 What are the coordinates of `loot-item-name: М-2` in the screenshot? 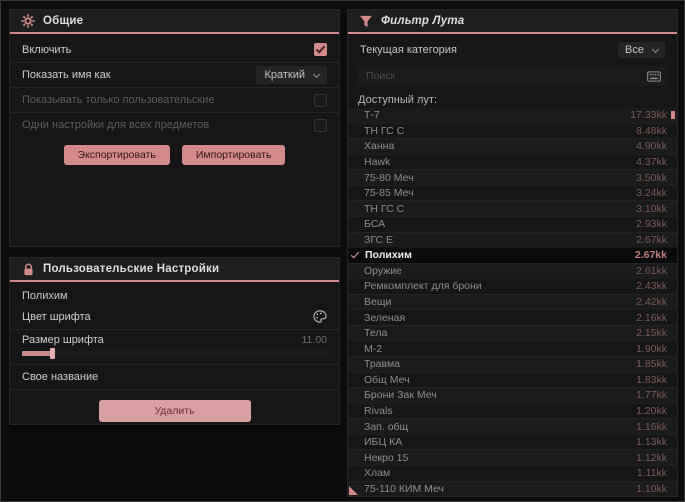 It's located at (373, 348).